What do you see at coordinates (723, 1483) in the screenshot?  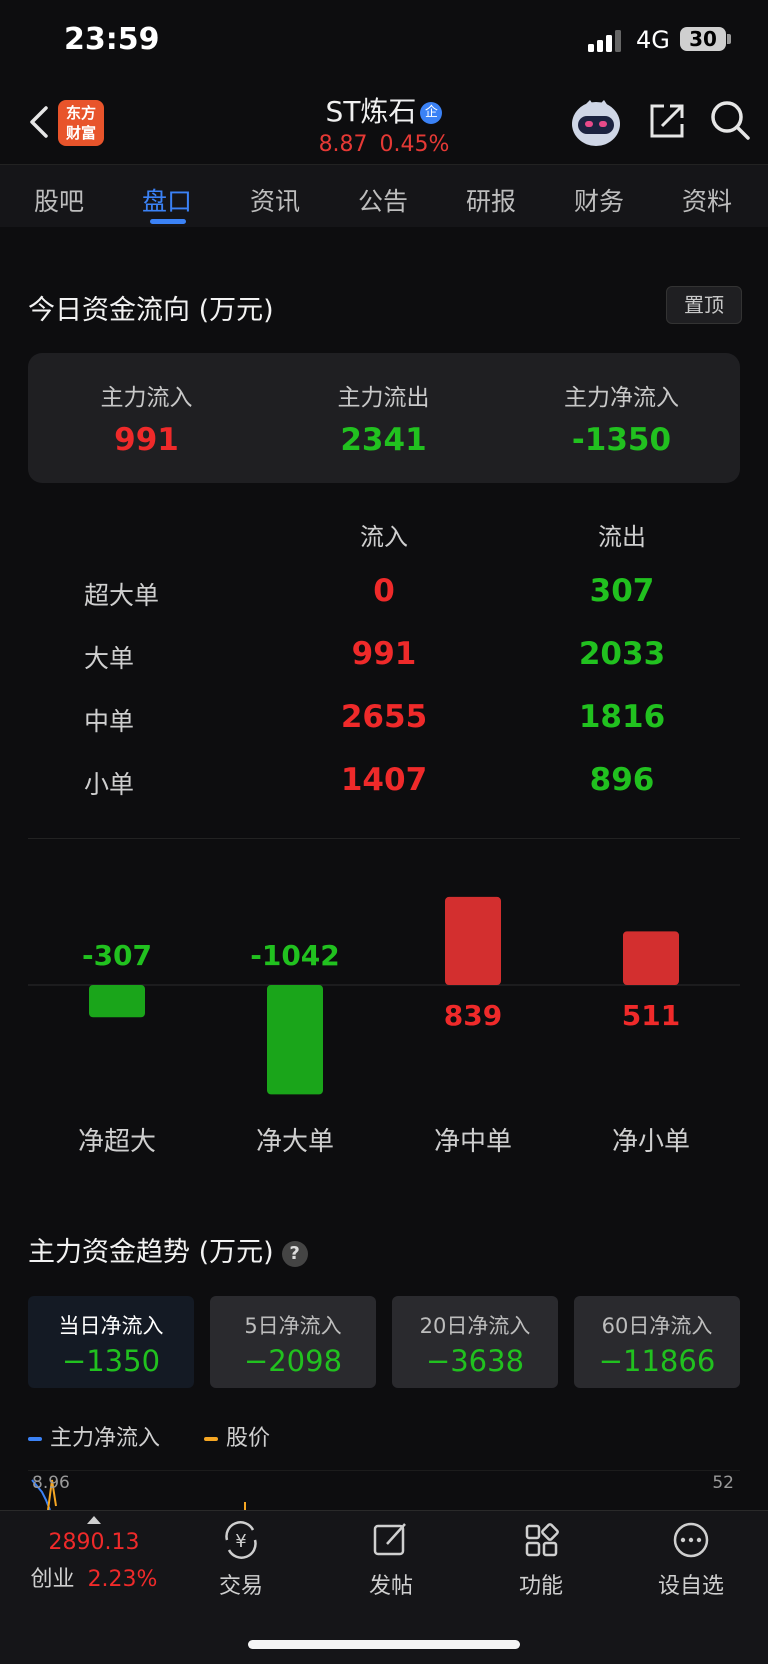 I see `trend-axis-right: 52` at bounding box center [723, 1483].